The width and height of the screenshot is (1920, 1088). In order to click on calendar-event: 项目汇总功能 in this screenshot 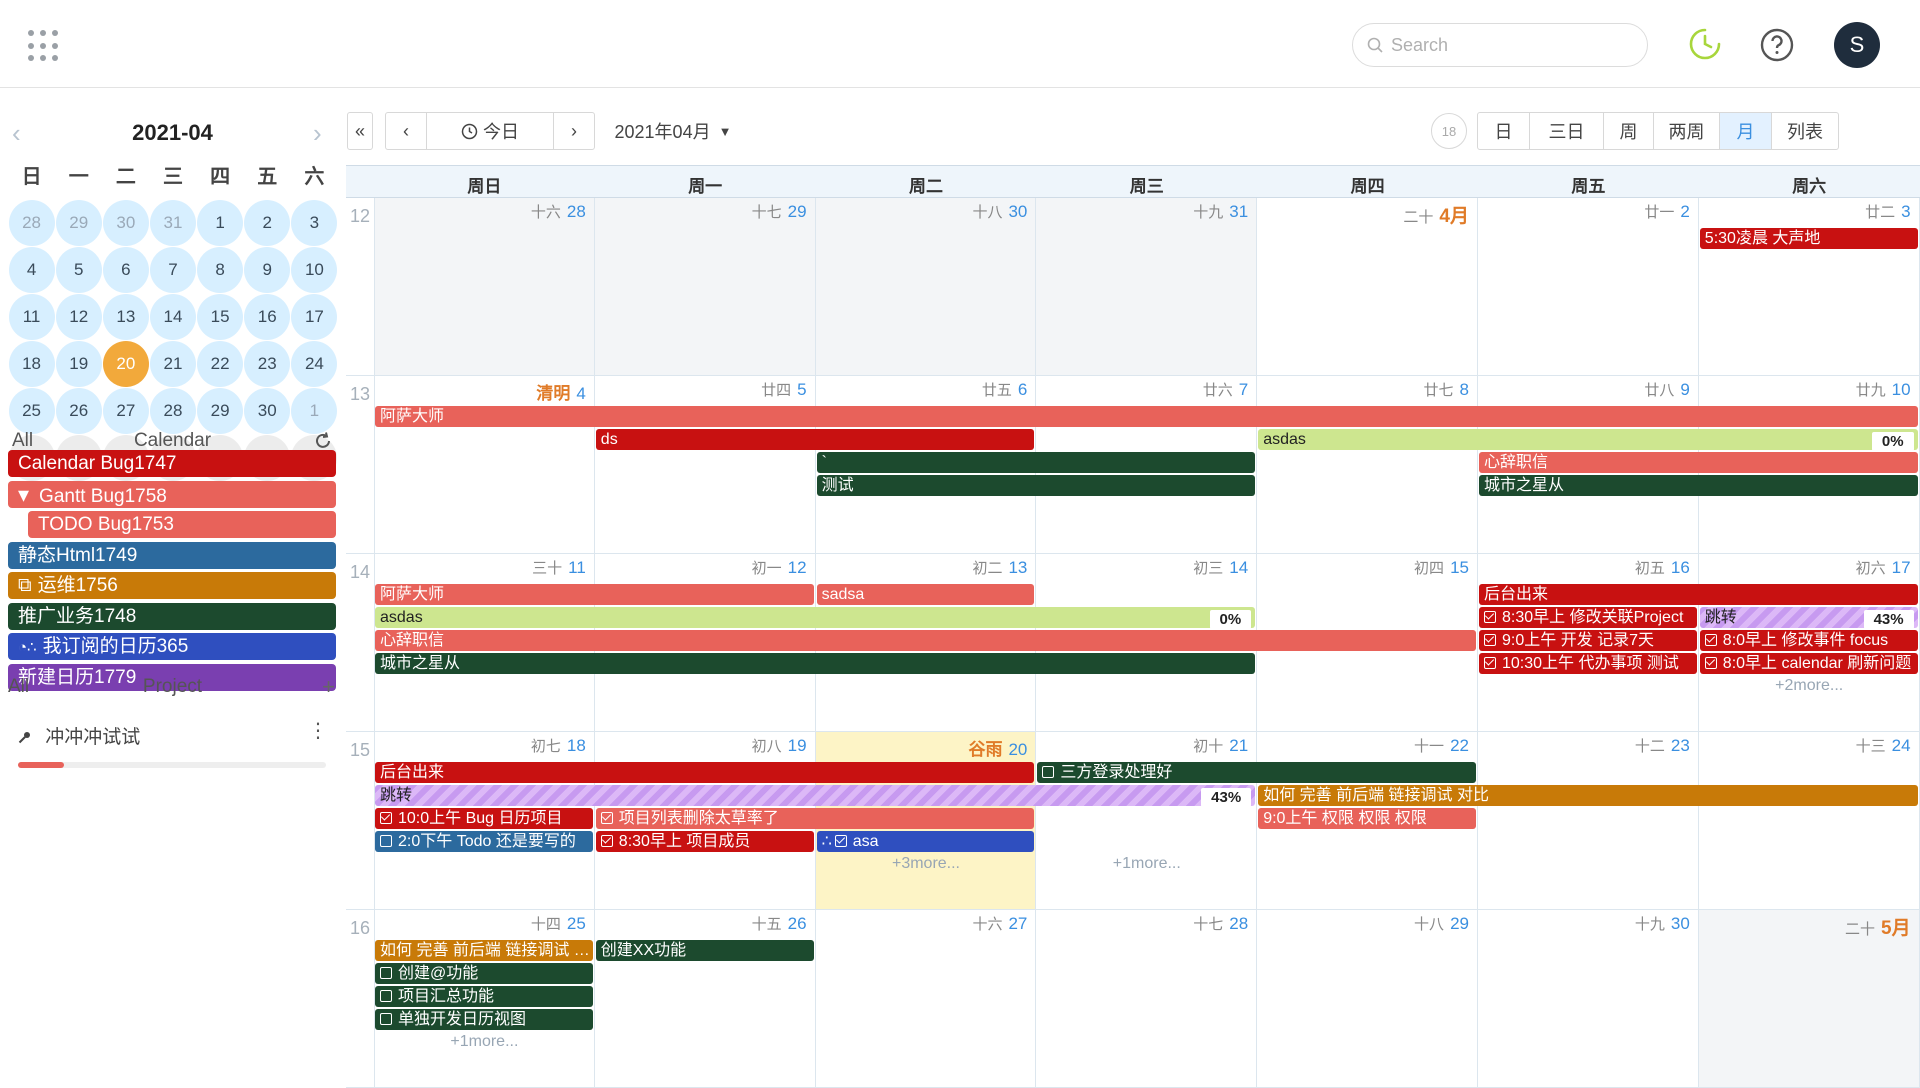, I will do `click(484, 996)`.